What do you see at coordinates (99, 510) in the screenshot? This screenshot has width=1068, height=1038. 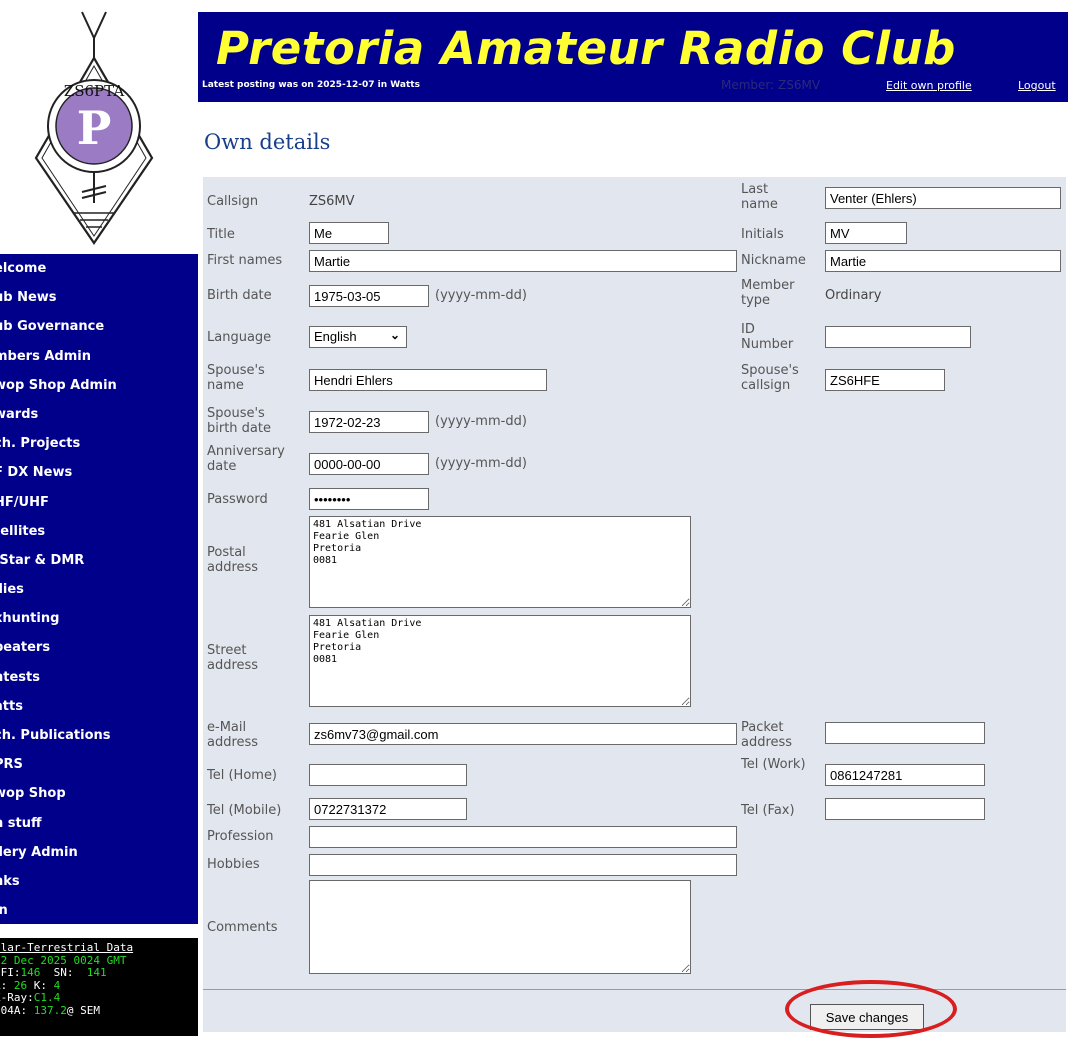 I see `sidebar-item: HF/UHF` at bounding box center [99, 510].